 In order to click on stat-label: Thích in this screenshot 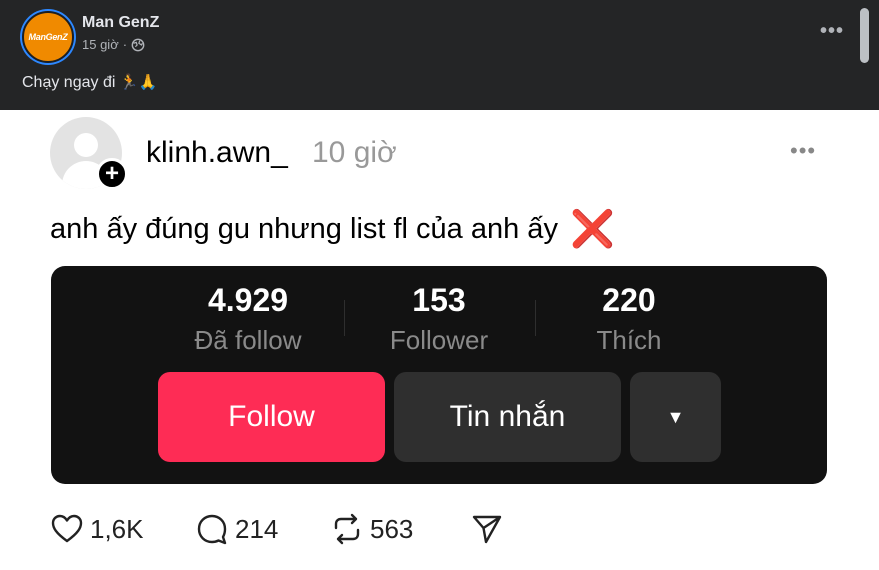, I will do `click(629, 340)`.